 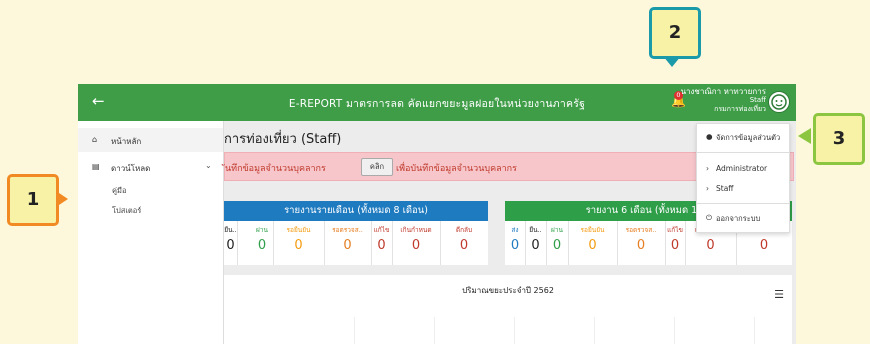 I want to click on callout-3-pointer, so click(x=804, y=136).